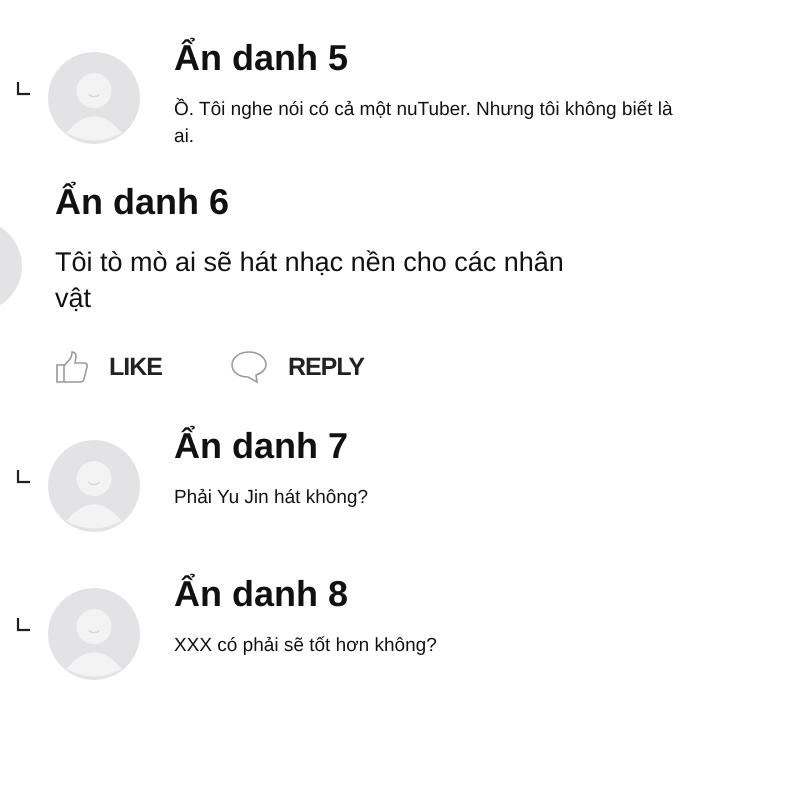  What do you see at coordinates (424, 123) in the screenshot?
I see `comment-text: Ồ. Tôi nghe nói có cả một nuTuber. Nhưng tôi không biết là ai.` at bounding box center [424, 123].